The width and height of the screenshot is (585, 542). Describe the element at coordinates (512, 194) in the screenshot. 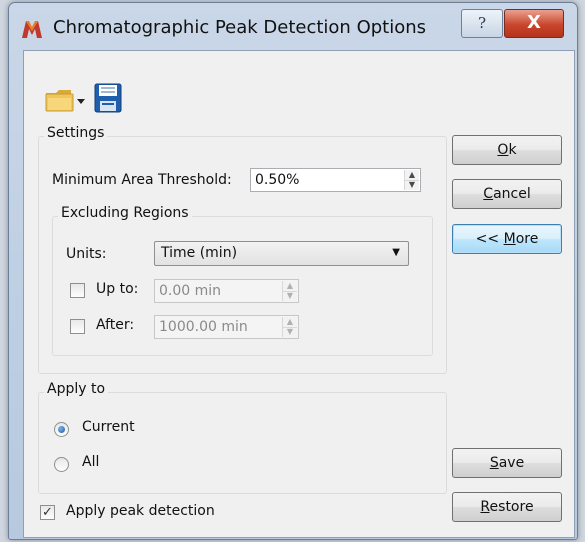

I see `cancel-label-rest: ancel` at that location.